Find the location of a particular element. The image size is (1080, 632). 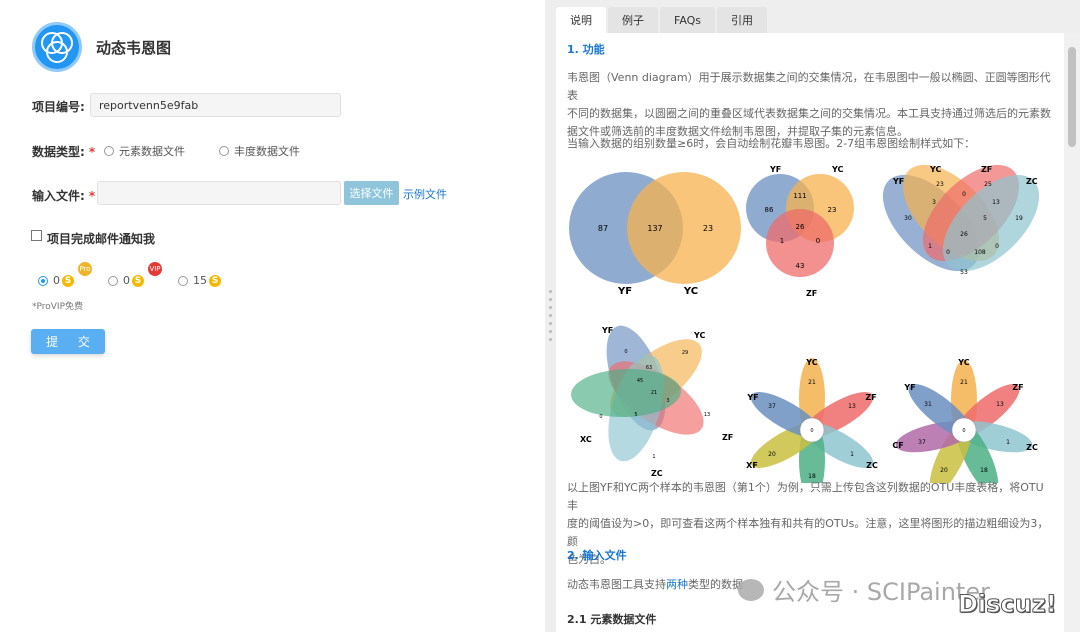

venn3-value: 111 is located at coordinates (799, 196).